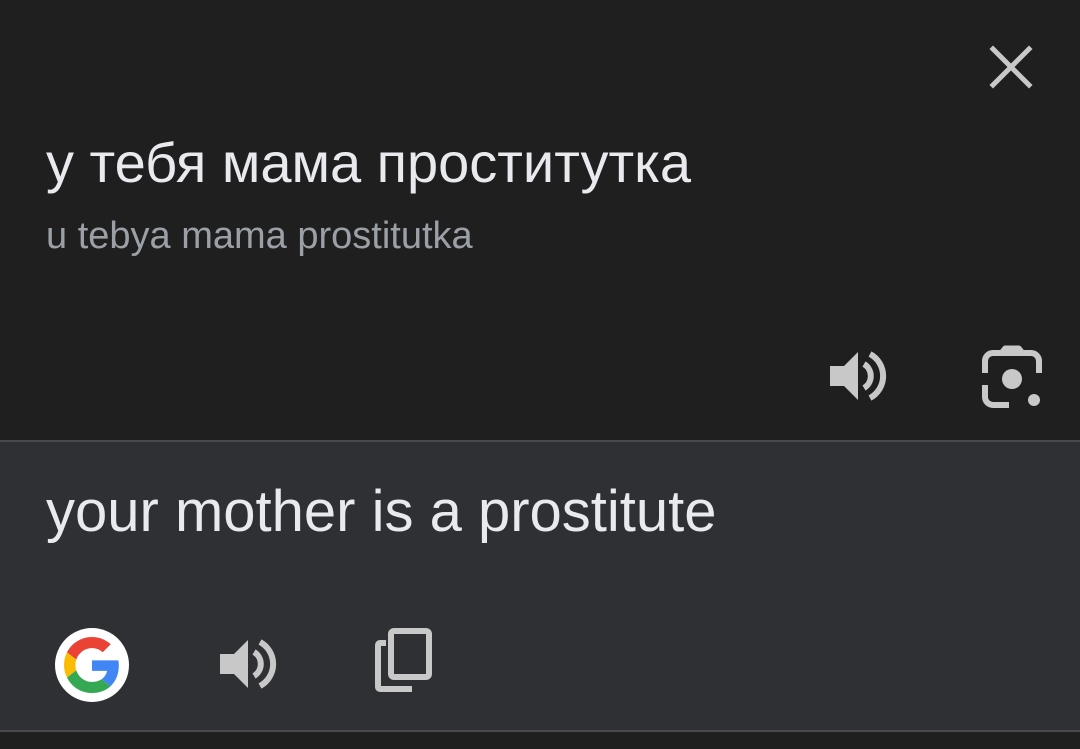  What do you see at coordinates (540, 740) in the screenshot?
I see `bottom-strip` at bounding box center [540, 740].